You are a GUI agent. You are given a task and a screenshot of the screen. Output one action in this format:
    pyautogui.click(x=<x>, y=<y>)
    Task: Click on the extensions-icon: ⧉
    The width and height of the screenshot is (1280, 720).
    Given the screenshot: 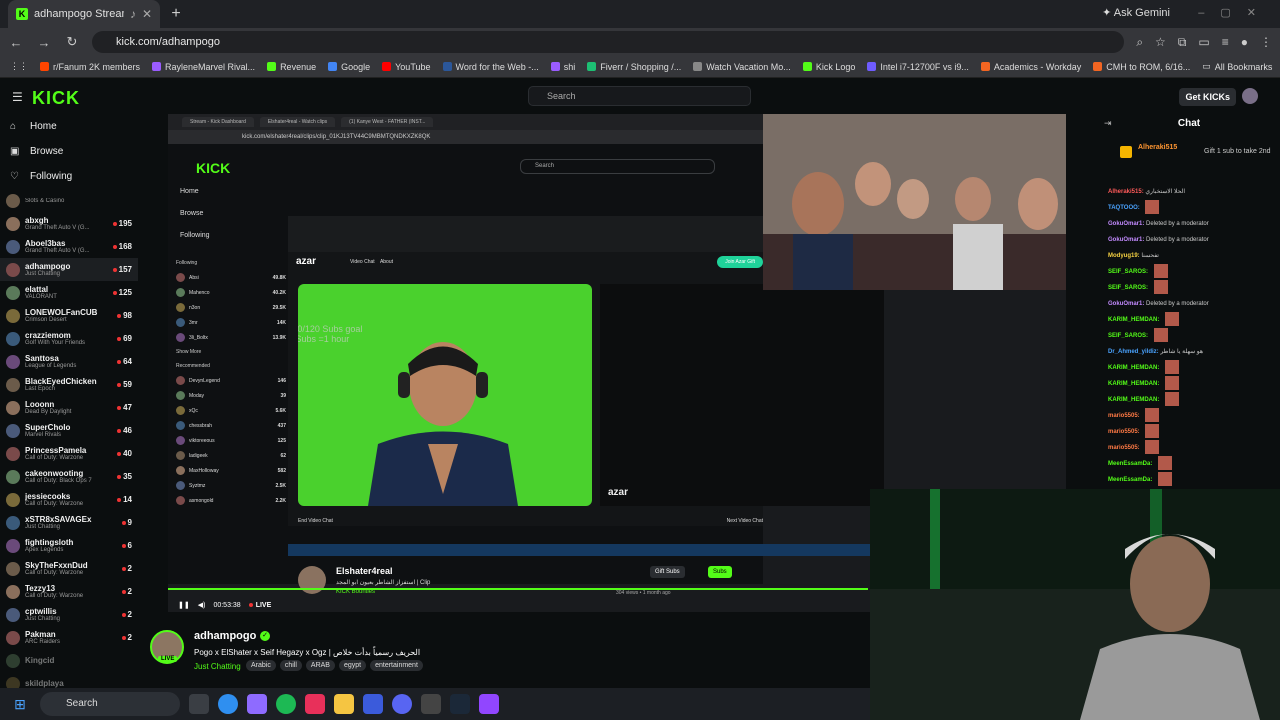 What is the action you would take?
    pyautogui.click(x=1182, y=42)
    